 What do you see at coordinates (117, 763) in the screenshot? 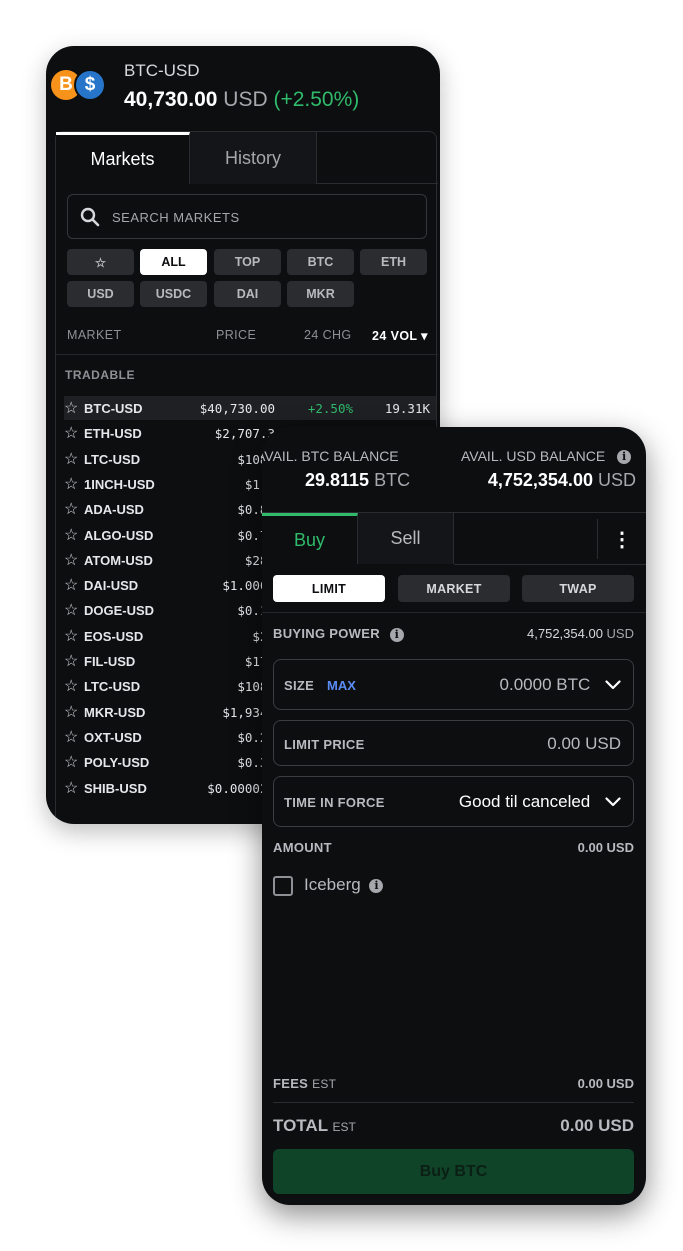
I see `market-symbol: POLY-USD` at bounding box center [117, 763].